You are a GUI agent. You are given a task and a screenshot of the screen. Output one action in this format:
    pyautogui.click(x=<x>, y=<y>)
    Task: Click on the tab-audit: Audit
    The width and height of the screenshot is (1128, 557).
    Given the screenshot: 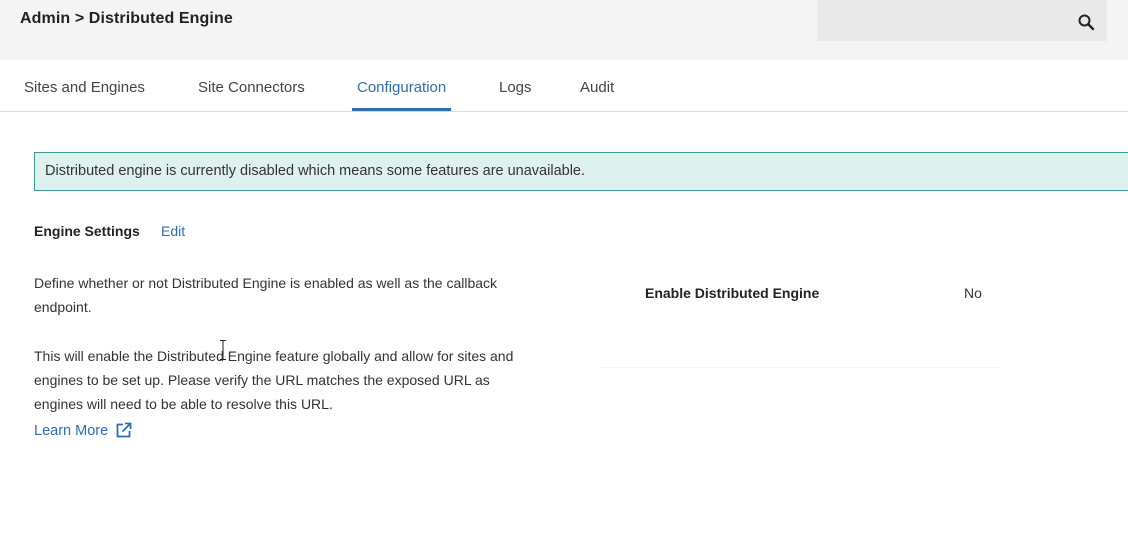 What is the action you would take?
    pyautogui.click(x=597, y=85)
    